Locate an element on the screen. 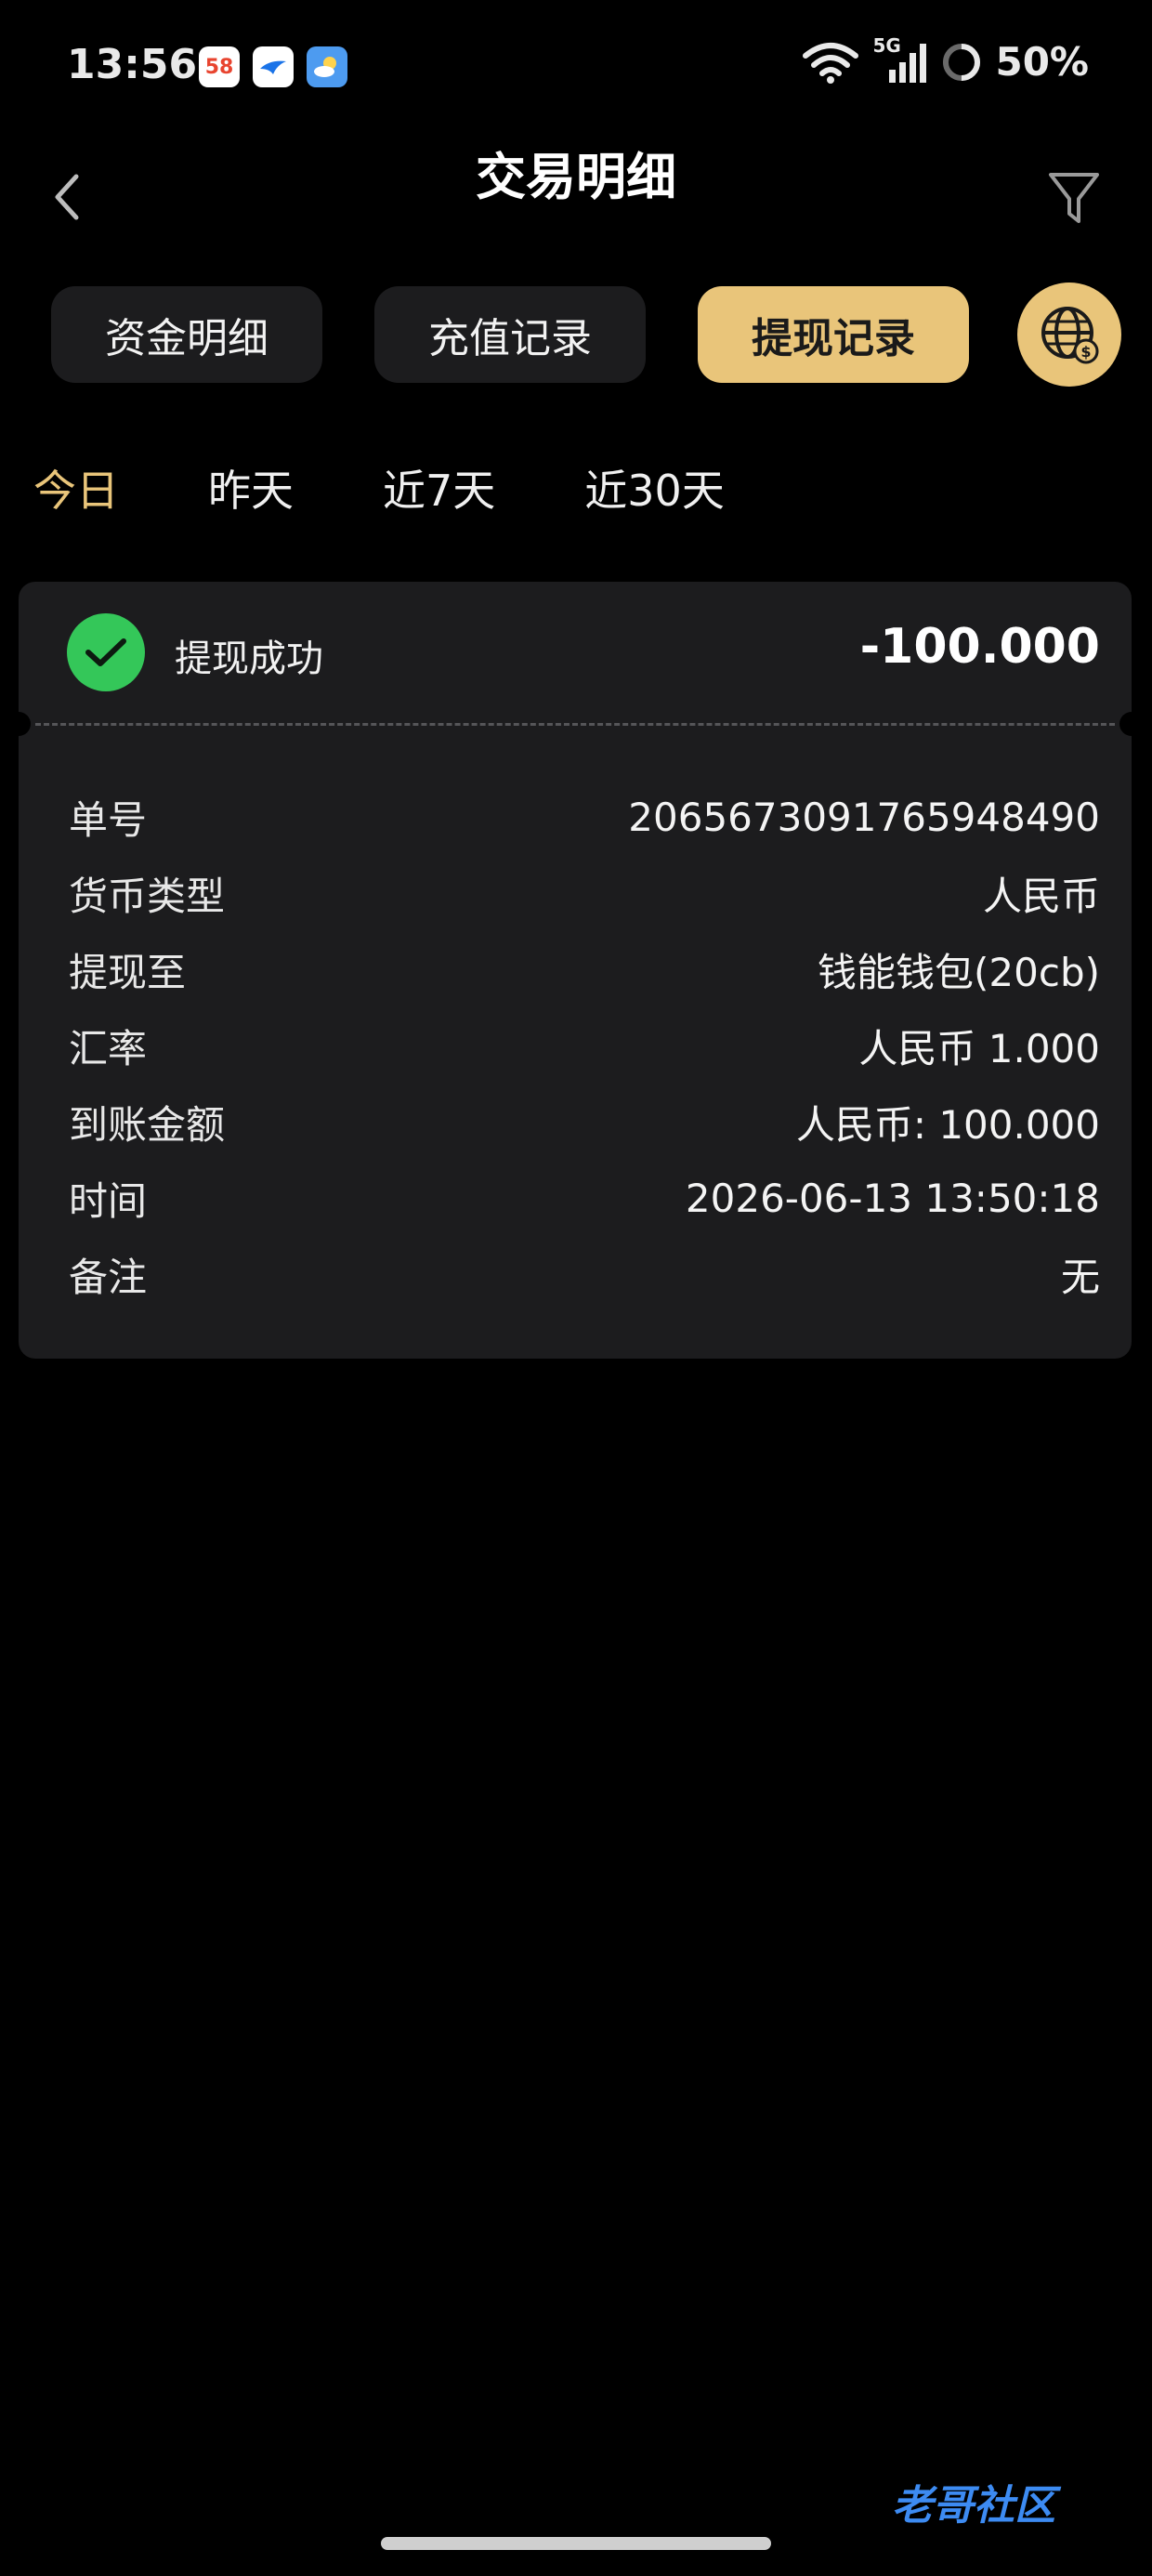 The image size is (1152, 2576). detail-value: 无 is located at coordinates (1080, 1277).